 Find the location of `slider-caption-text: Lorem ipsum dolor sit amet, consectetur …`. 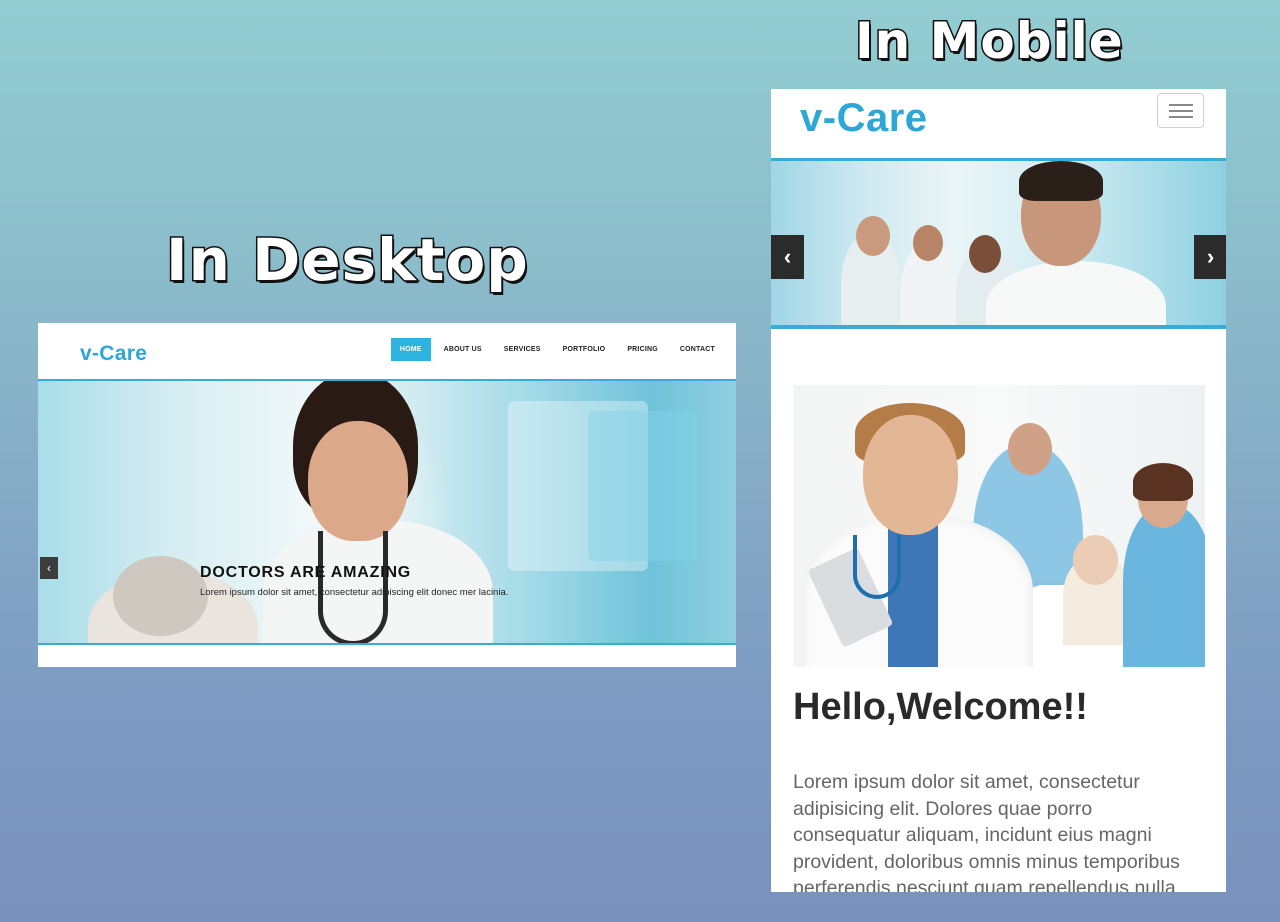

slider-caption-text: Lorem ipsum dolor sit amet, consectetur … is located at coordinates (354, 592).